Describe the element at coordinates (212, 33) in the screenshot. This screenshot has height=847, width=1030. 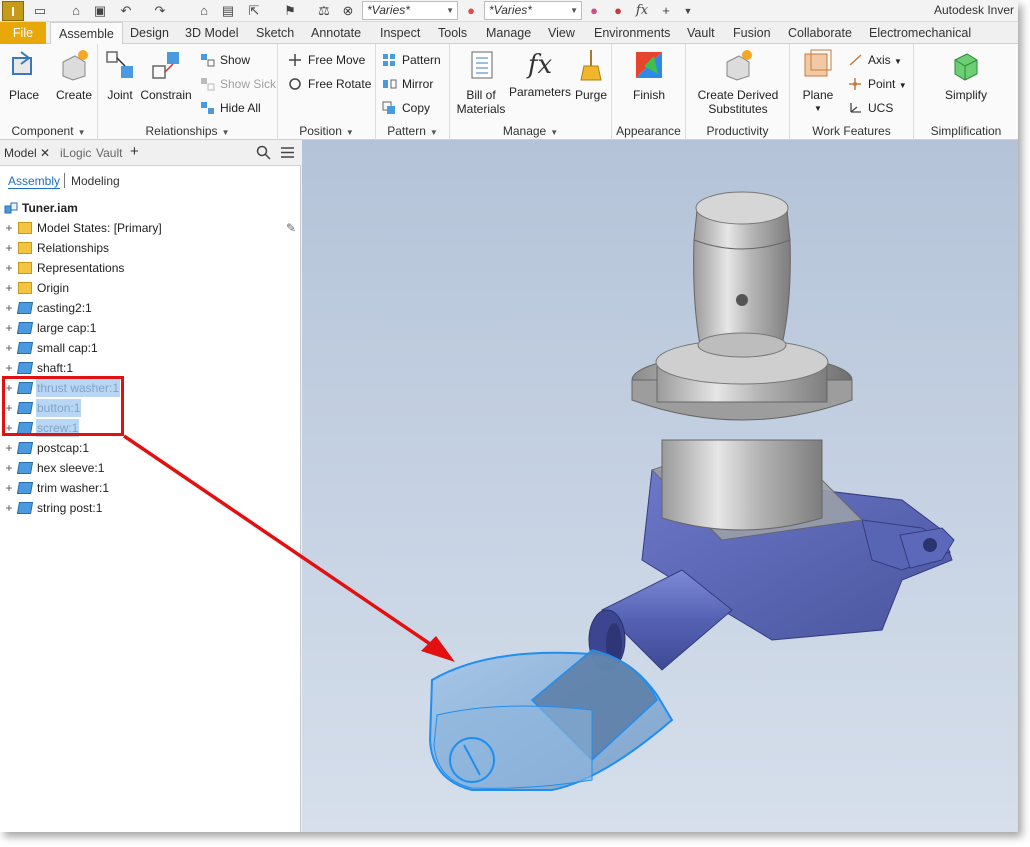
I see `tab-3d-model: 3D Model` at that location.